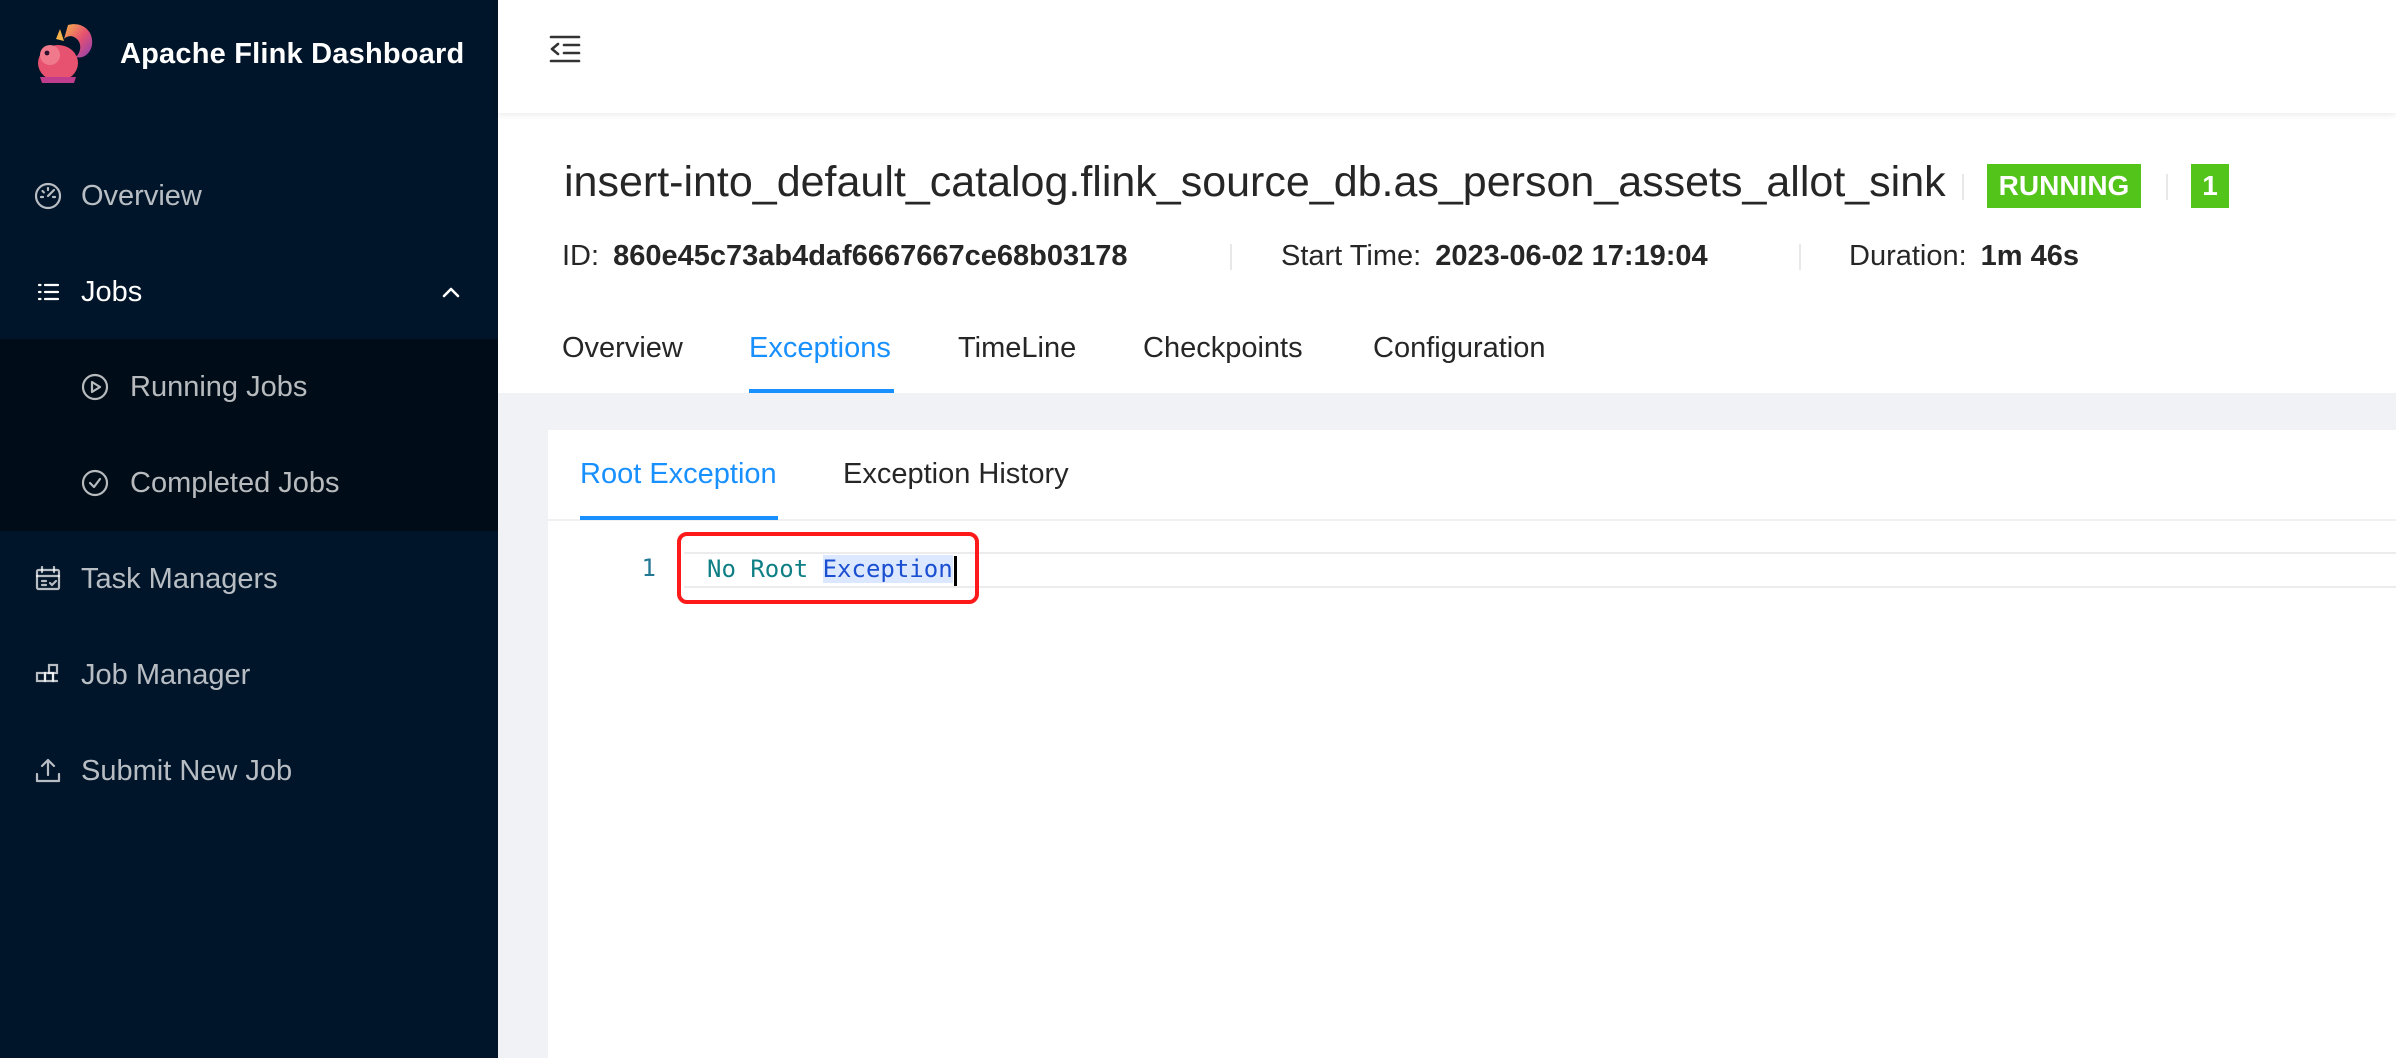  I want to click on sidebar-item-task-managers: Task Managers, so click(249, 579).